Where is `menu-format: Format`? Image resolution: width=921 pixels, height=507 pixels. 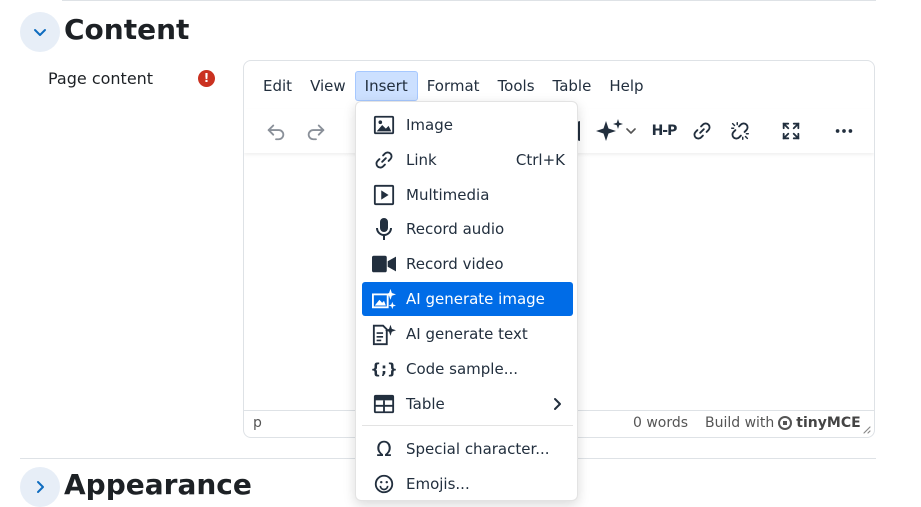
menu-format: Format is located at coordinates (453, 86).